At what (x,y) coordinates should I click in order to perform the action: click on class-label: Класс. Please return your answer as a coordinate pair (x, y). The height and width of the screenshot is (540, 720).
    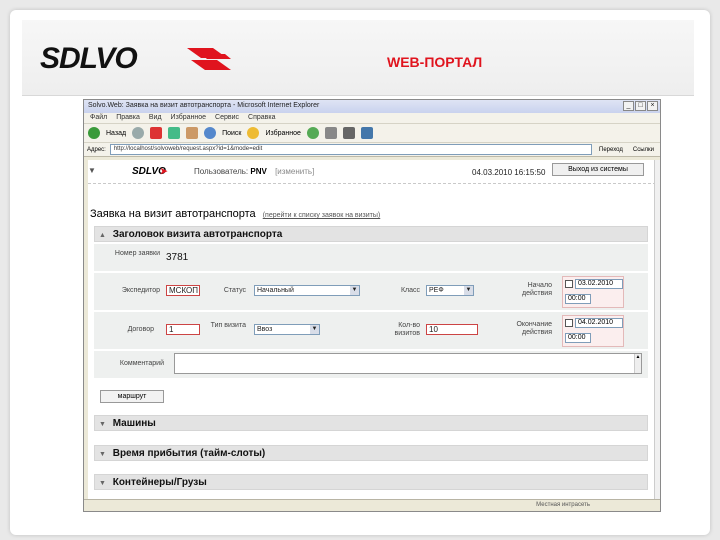
    Looking at the image, I should click on (410, 290).